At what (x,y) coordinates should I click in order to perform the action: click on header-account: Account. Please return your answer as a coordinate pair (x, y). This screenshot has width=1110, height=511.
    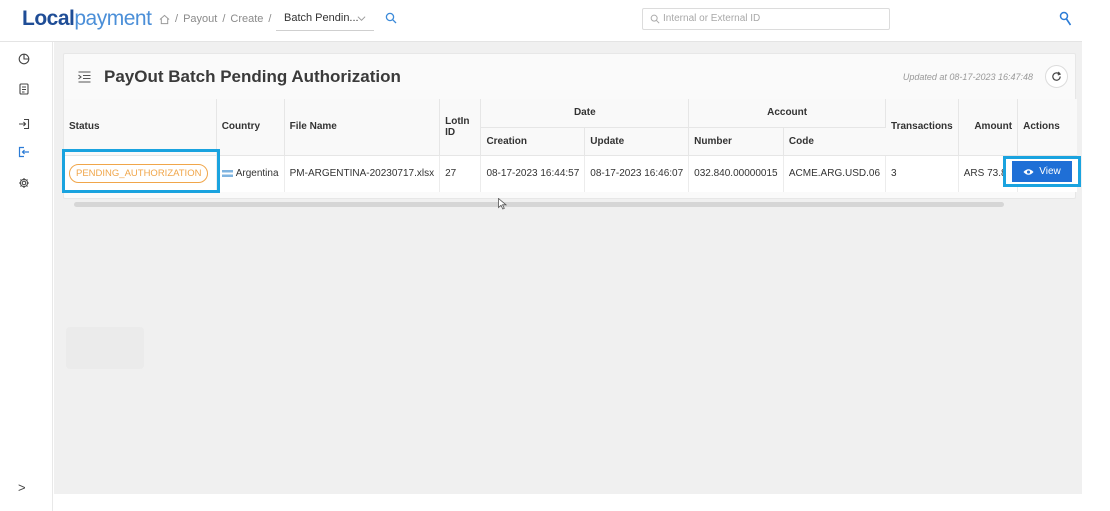
    Looking at the image, I should click on (787, 113).